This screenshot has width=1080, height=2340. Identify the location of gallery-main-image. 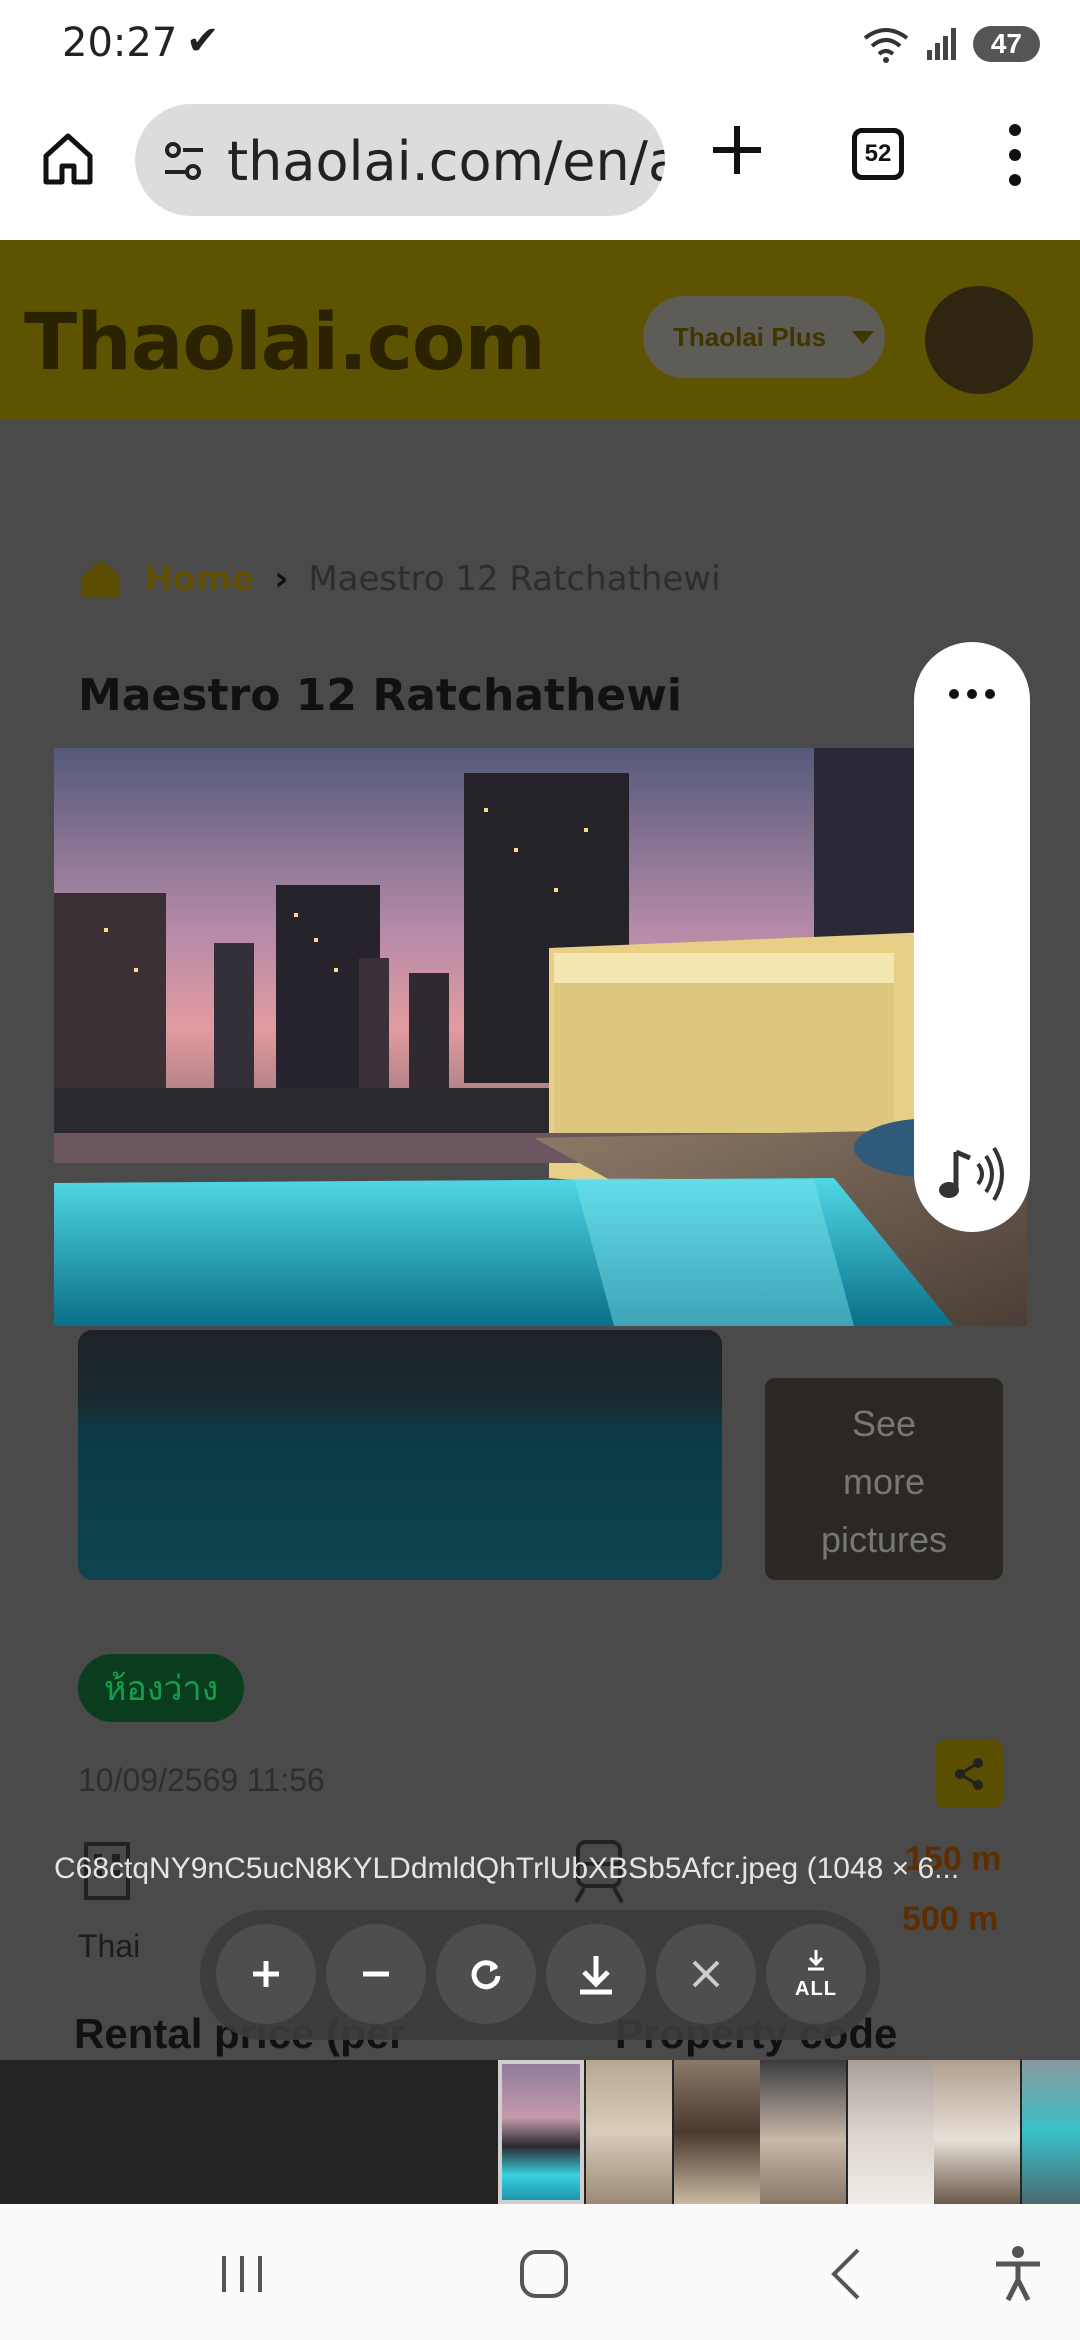
(400, 1455).